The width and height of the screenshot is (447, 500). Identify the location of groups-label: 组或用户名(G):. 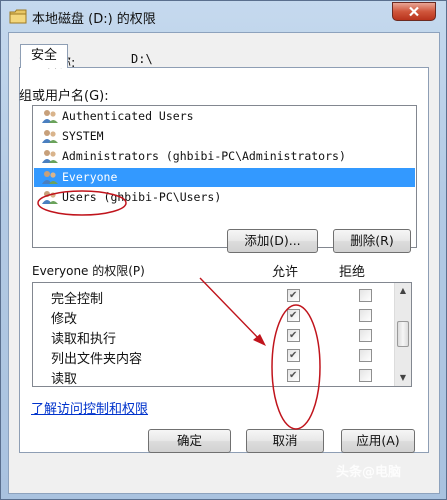
(64, 96).